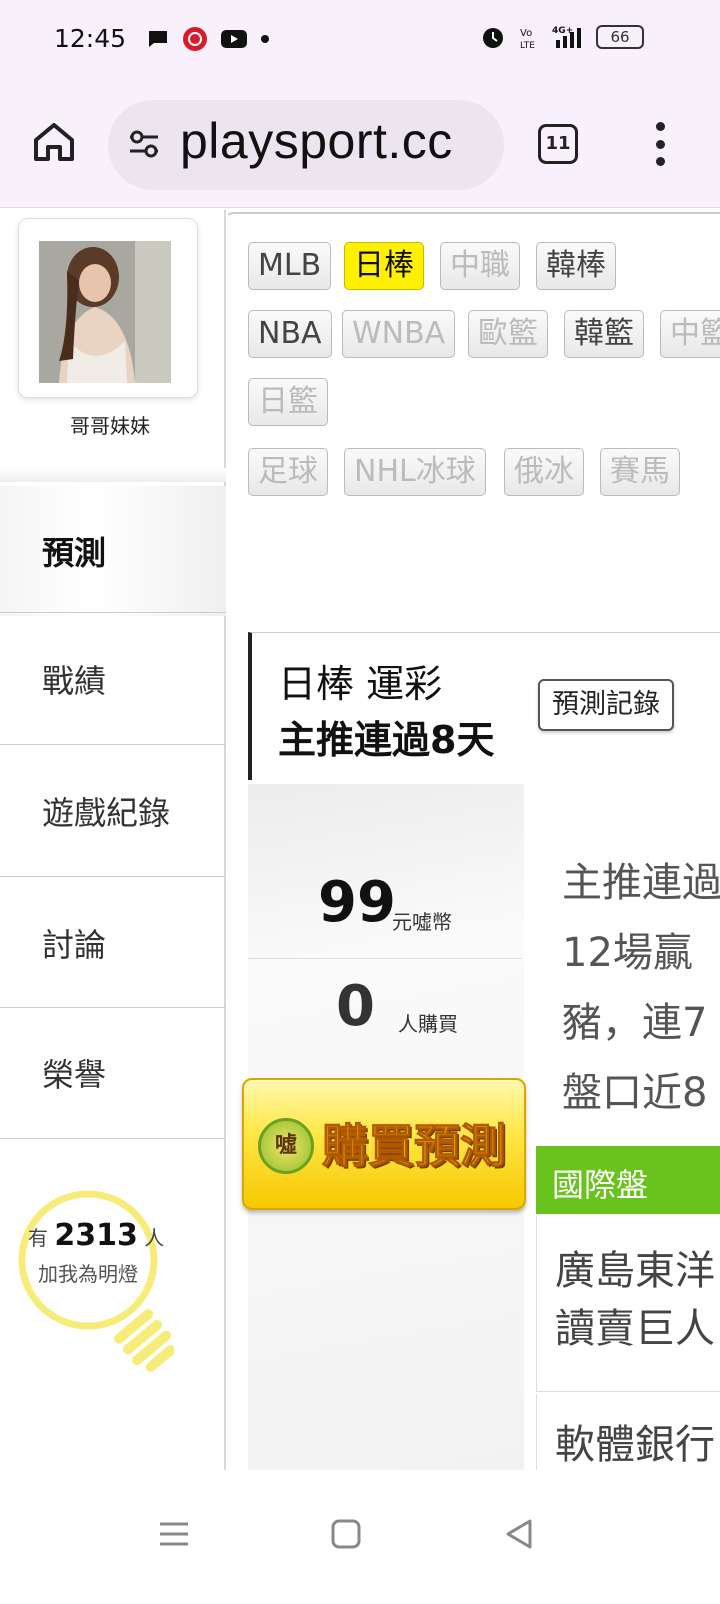  I want to click on sidebar-item-discussion: 討論, so click(113, 942).